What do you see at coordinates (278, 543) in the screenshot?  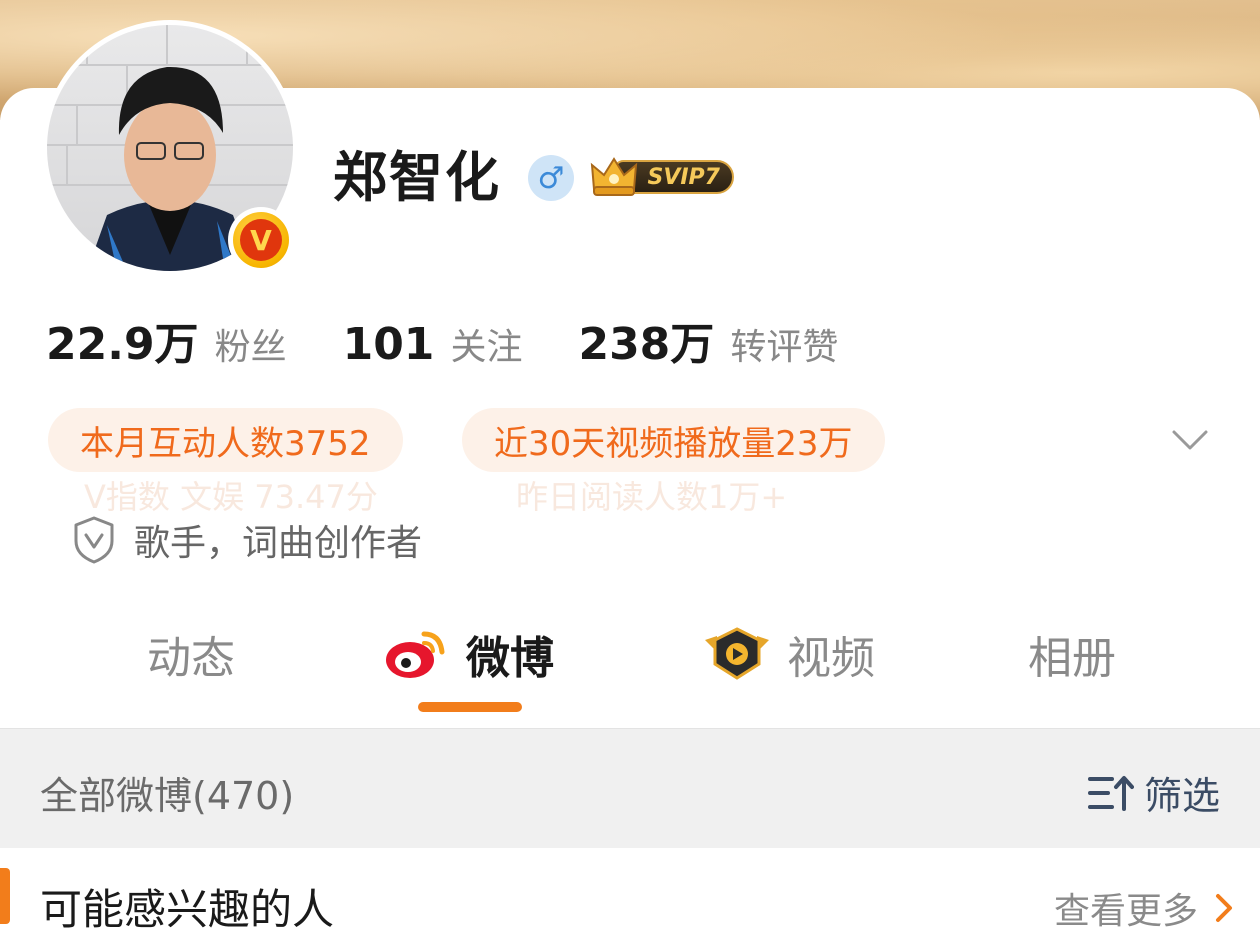 I see `identity-text: 歌手，词曲创作者` at bounding box center [278, 543].